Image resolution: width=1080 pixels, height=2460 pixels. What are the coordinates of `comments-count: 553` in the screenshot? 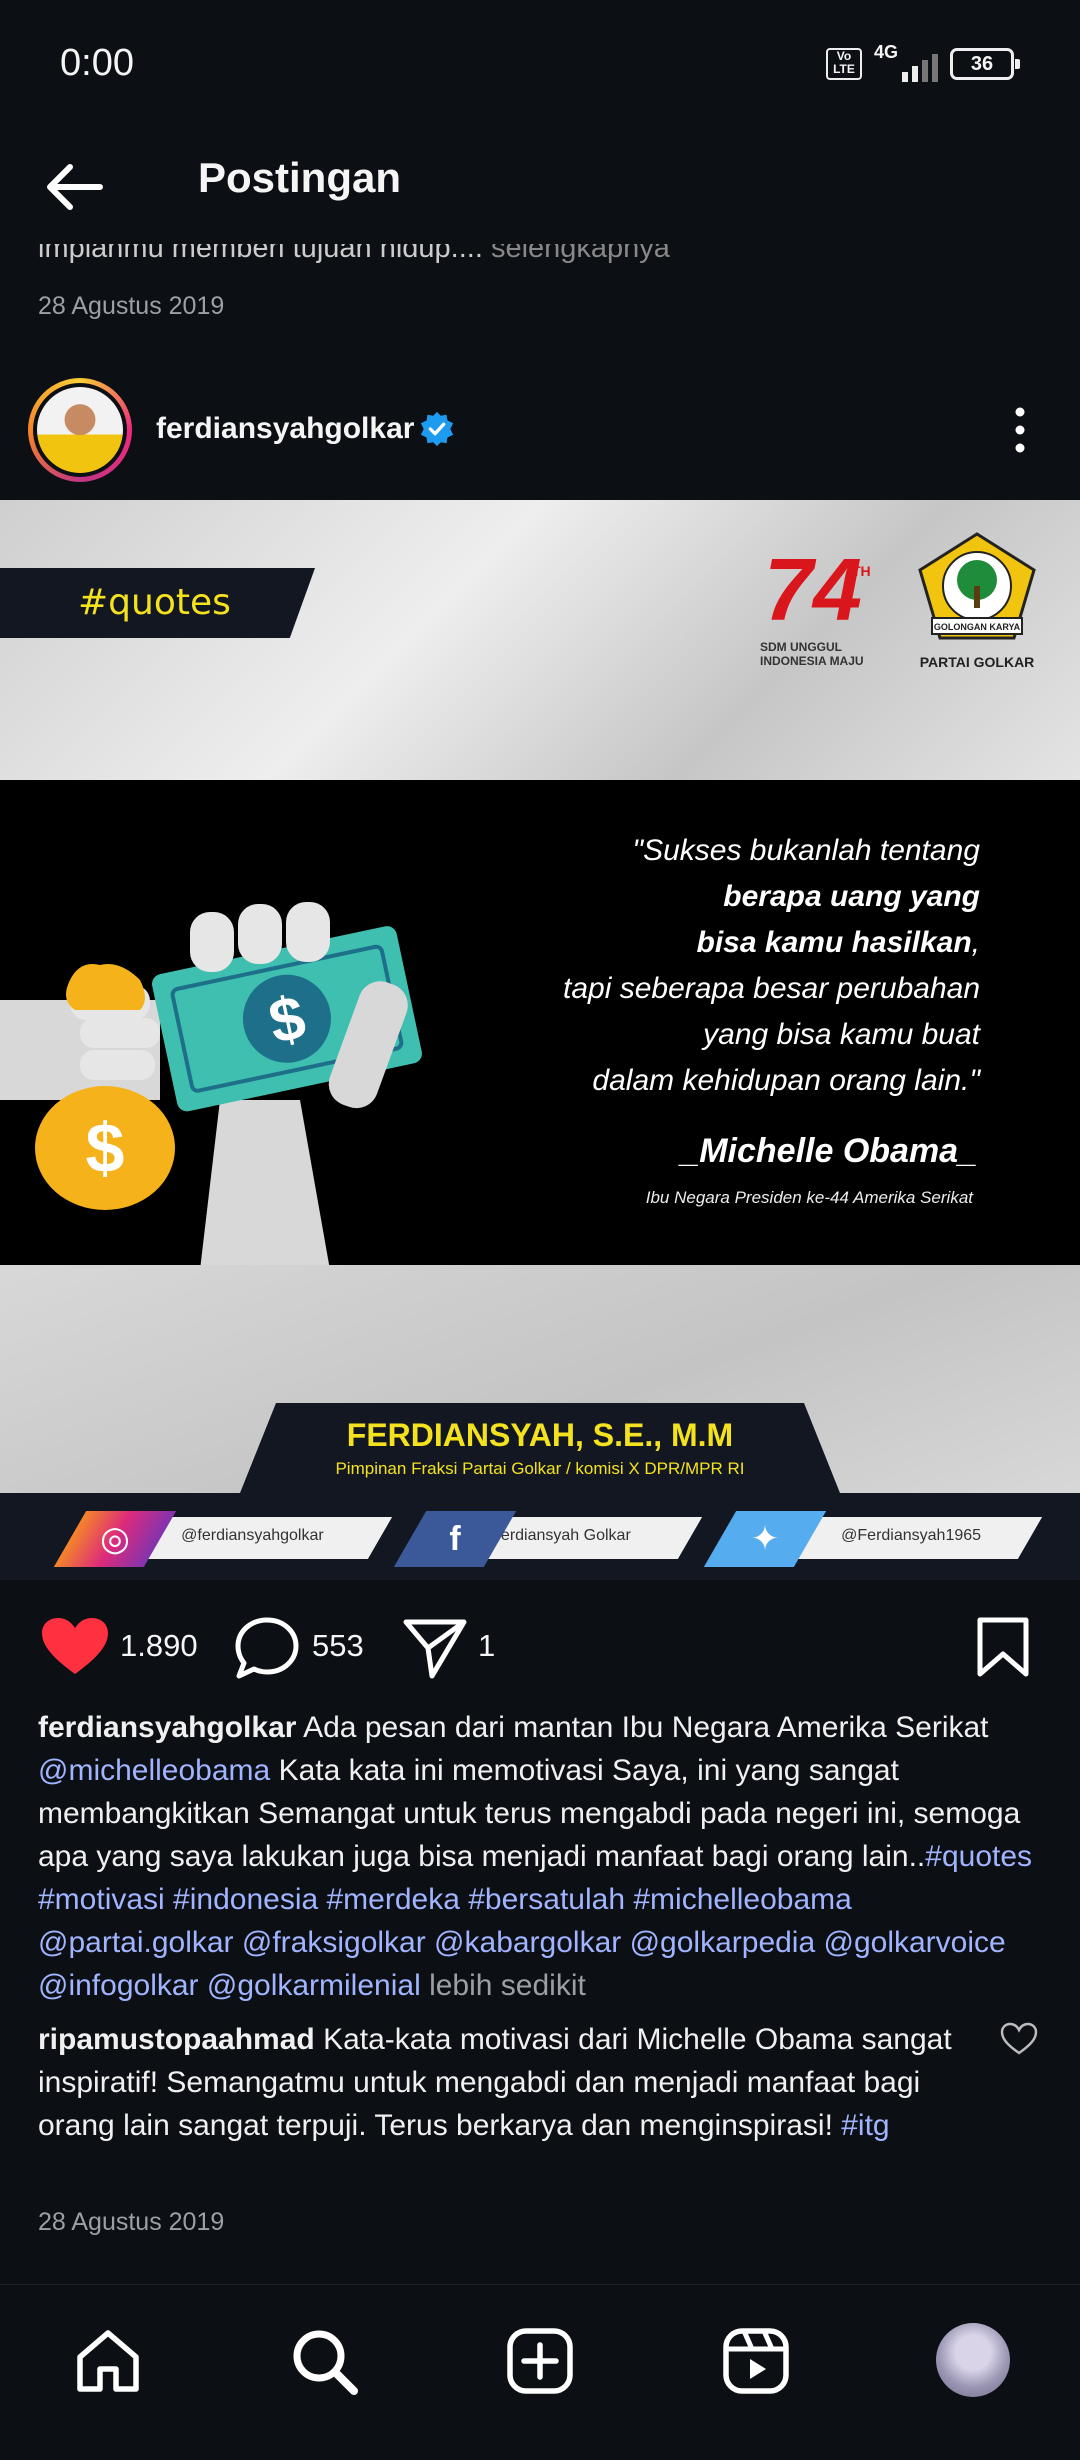 It's located at (338, 1646).